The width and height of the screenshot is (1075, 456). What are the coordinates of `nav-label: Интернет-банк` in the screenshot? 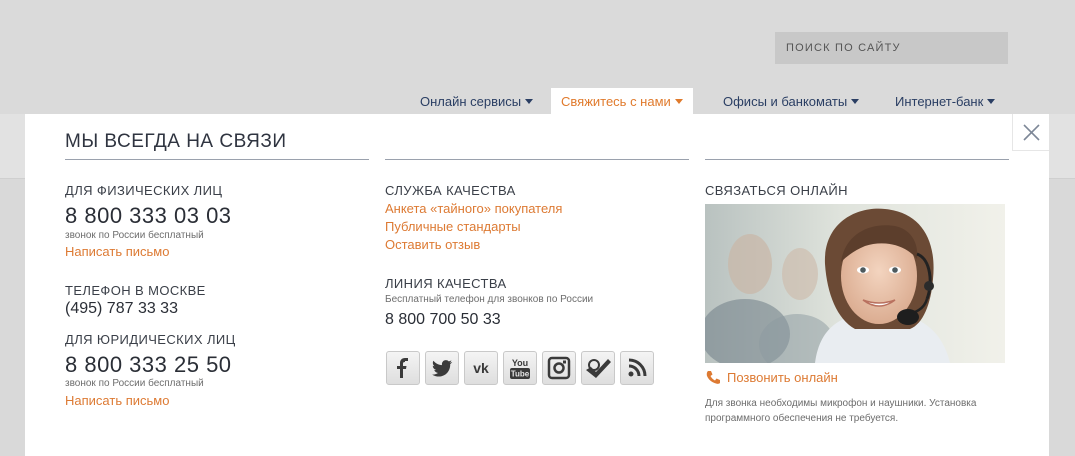 It's located at (939, 101).